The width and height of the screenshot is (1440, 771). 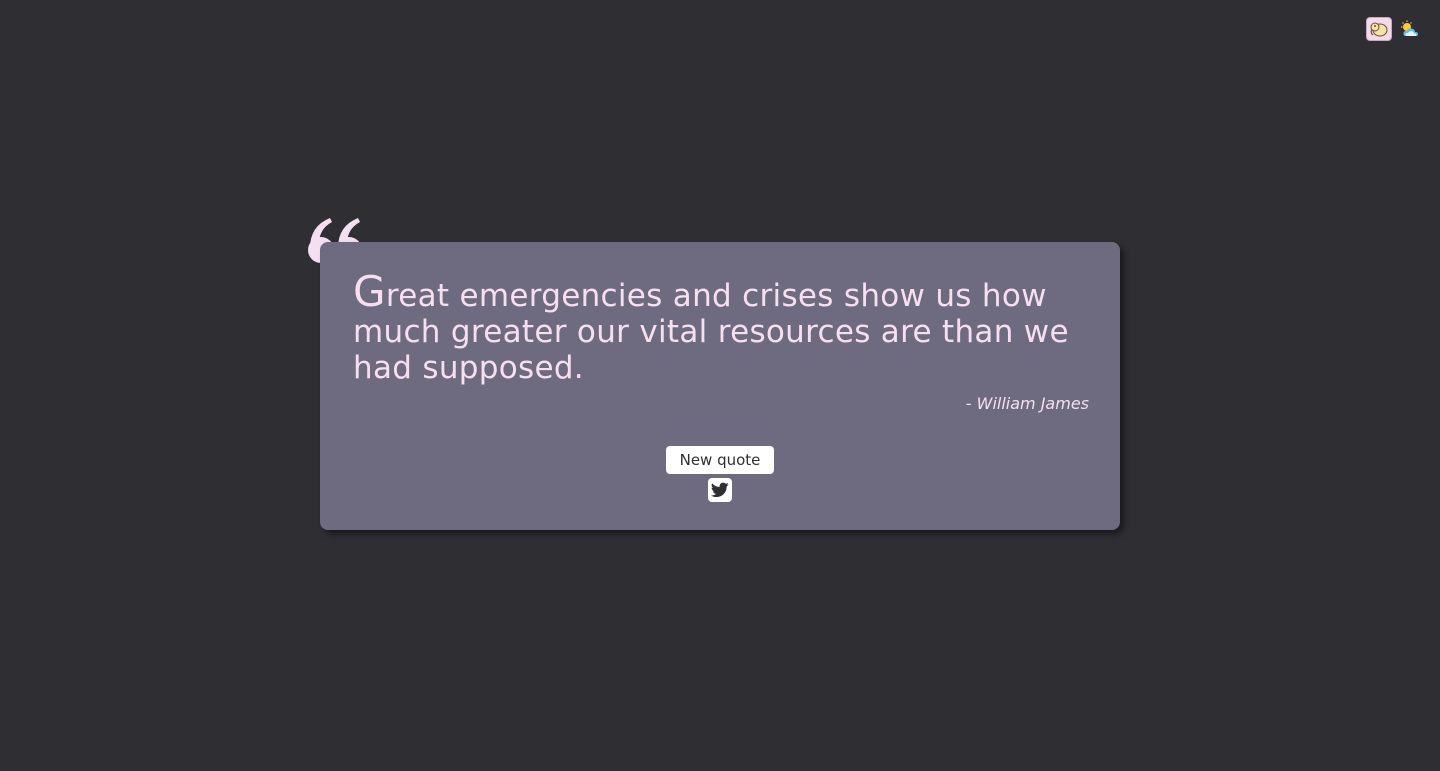 I want to click on quote-first-letter: G, so click(x=369, y=291).